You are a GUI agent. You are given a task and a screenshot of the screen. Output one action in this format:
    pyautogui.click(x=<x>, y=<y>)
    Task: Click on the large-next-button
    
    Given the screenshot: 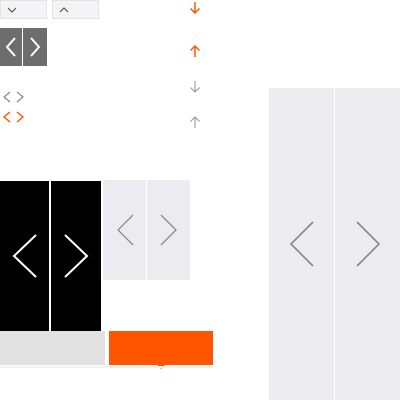 What is the action you would take?
    pyautogui.click(x=367, y=244)
    